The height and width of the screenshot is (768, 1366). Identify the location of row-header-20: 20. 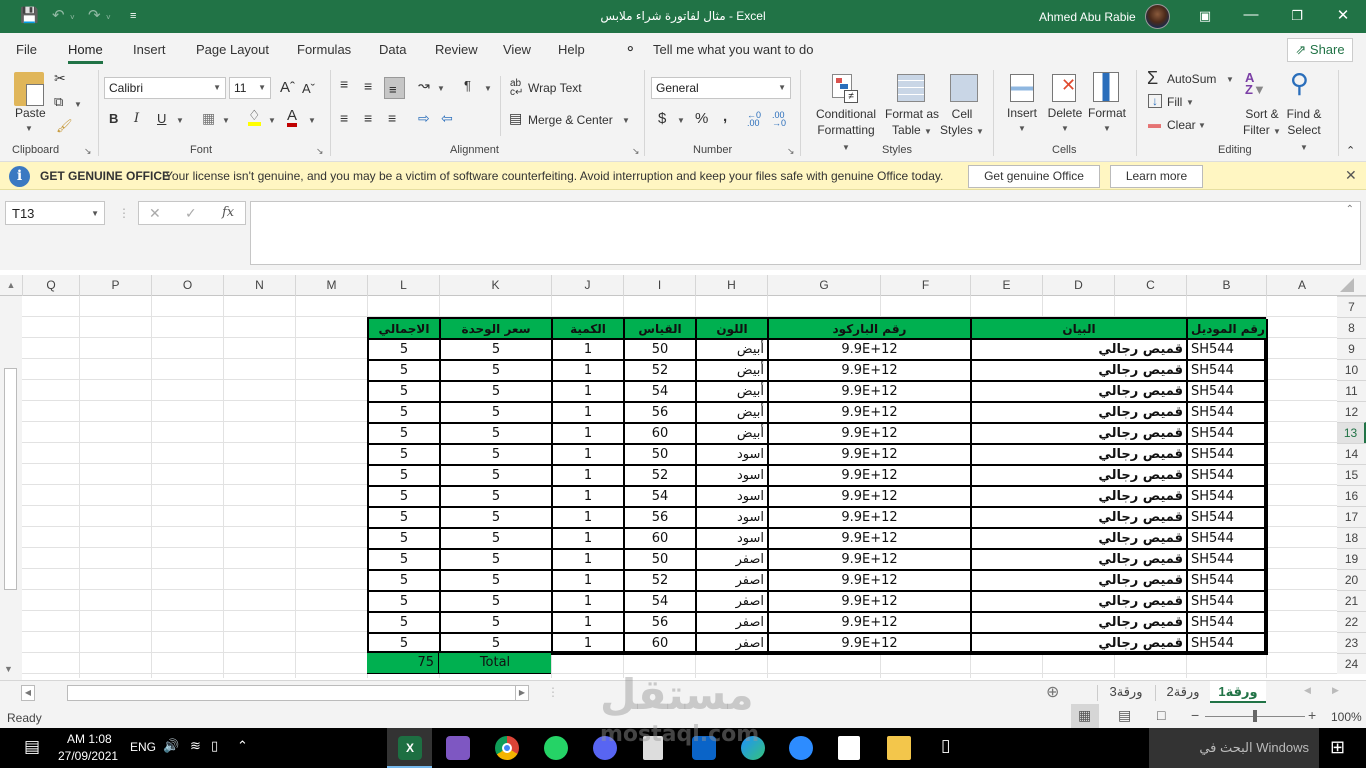
(1351, 579).